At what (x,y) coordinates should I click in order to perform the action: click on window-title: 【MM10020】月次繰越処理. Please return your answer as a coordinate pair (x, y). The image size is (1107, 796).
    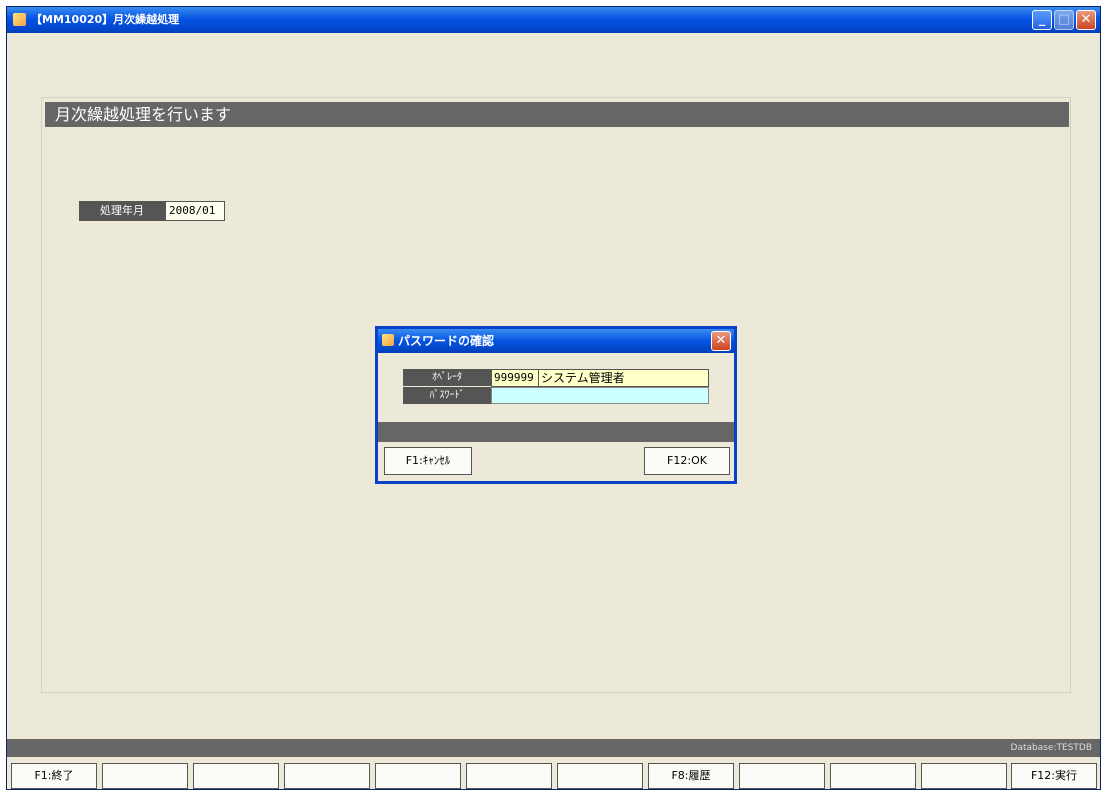
    Looking at the image, I should click on (105, 19).